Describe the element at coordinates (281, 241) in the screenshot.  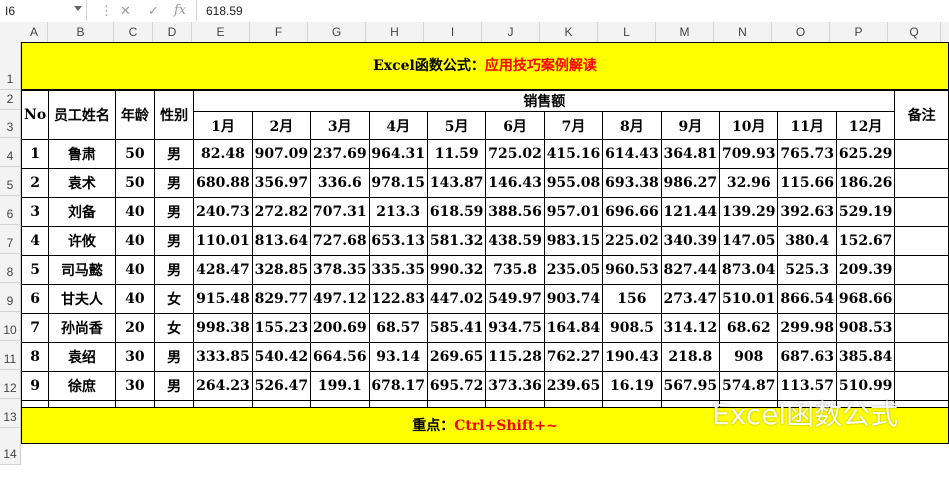
I see `cell-sales: 813.64` at that location.